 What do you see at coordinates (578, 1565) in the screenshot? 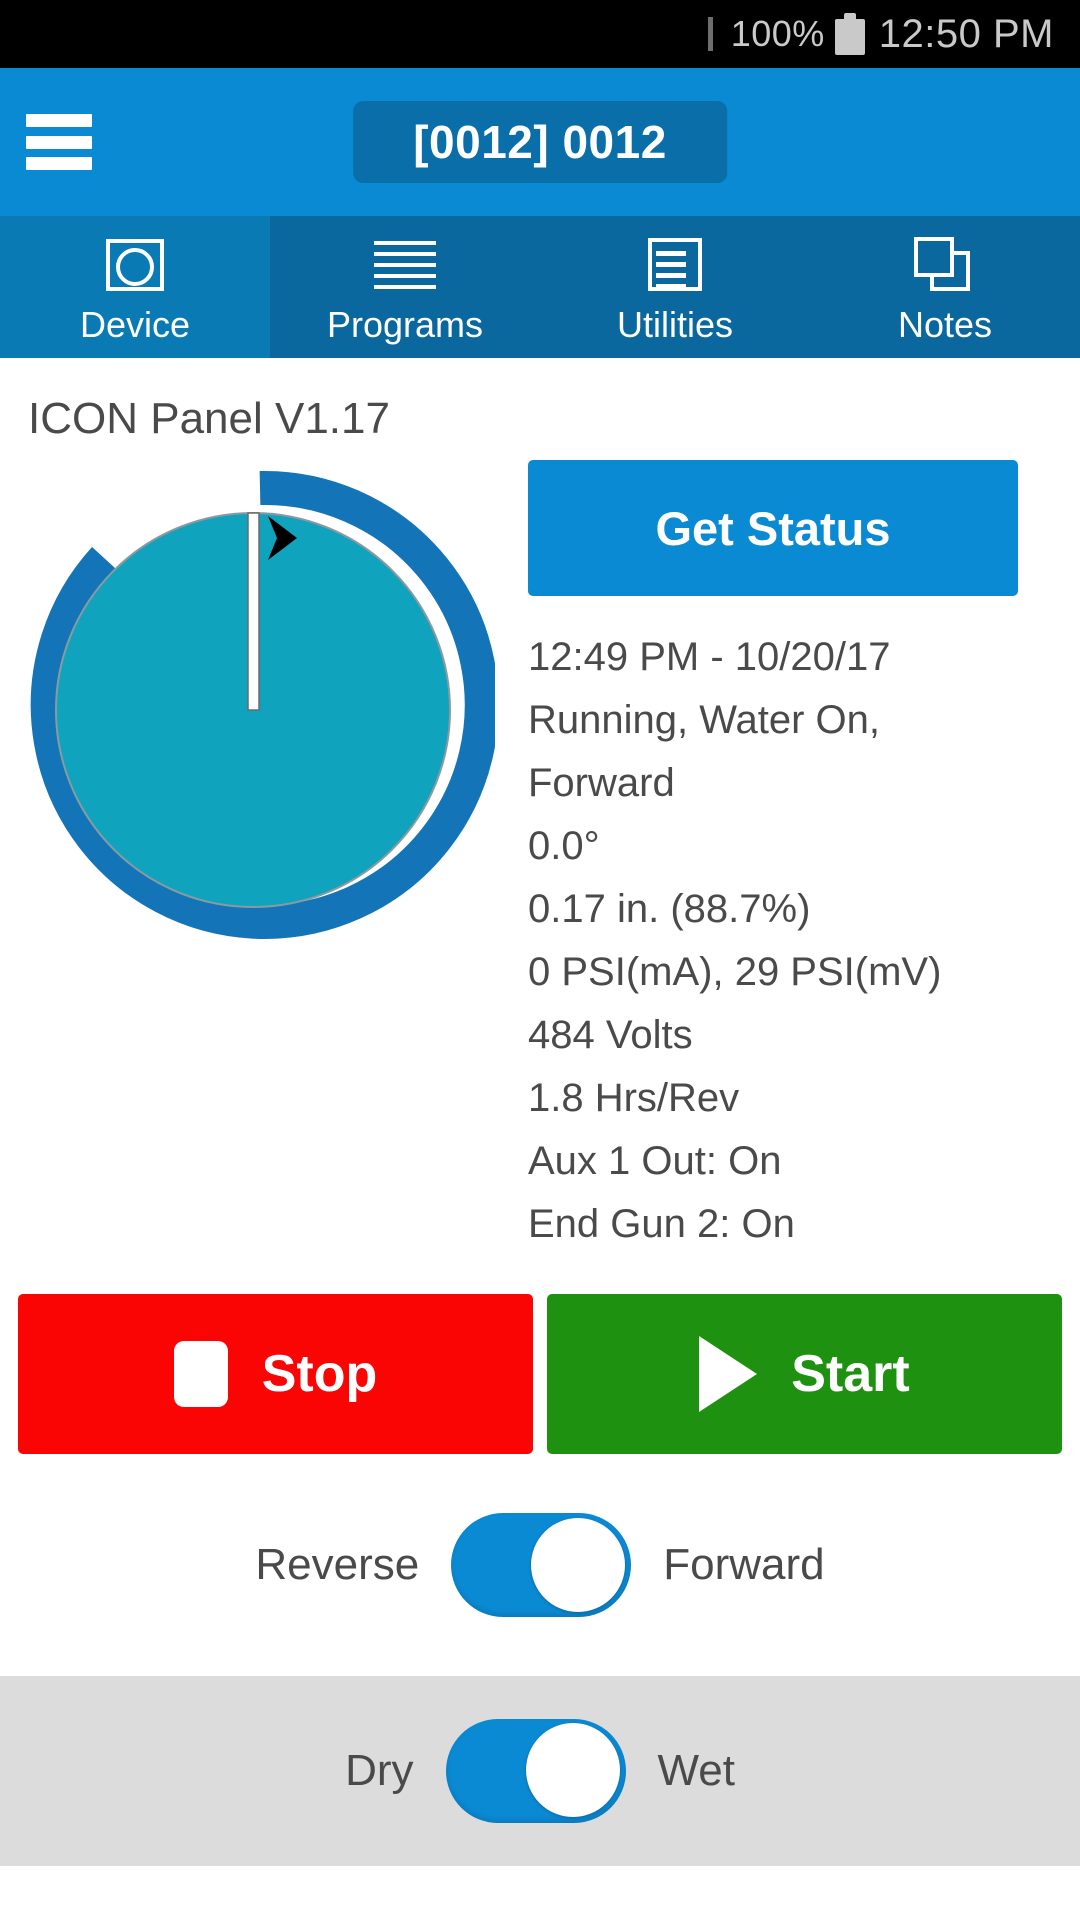
I see `direction-toggle-knob` at bounding box center [578, 1565].